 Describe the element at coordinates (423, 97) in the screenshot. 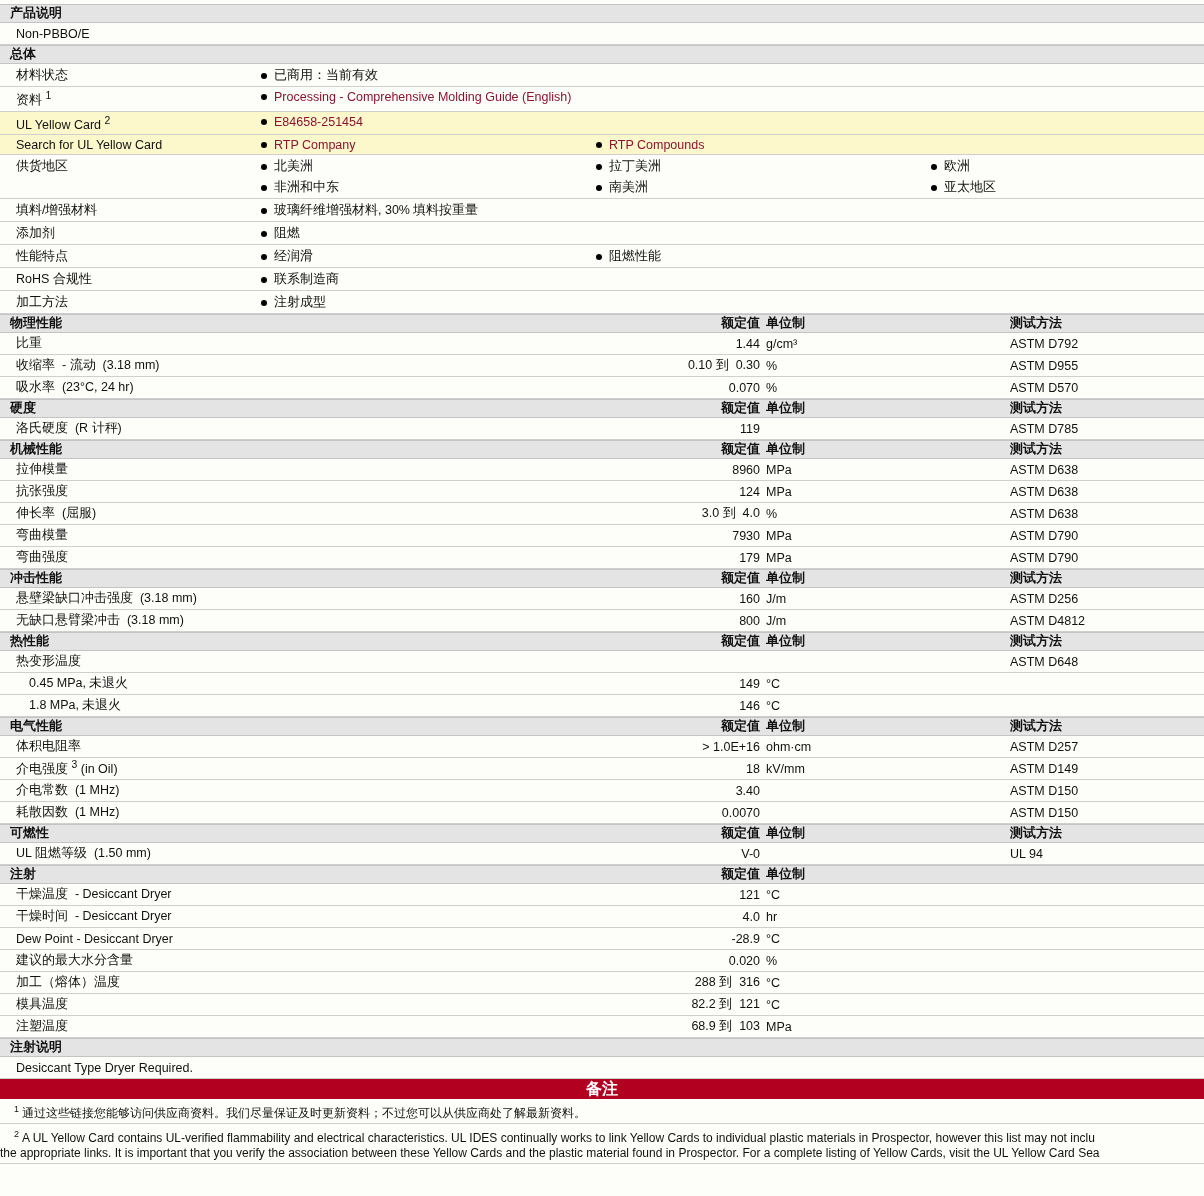

I see `link: Processing - Comprehensive Molding Guide (English)` at that location.